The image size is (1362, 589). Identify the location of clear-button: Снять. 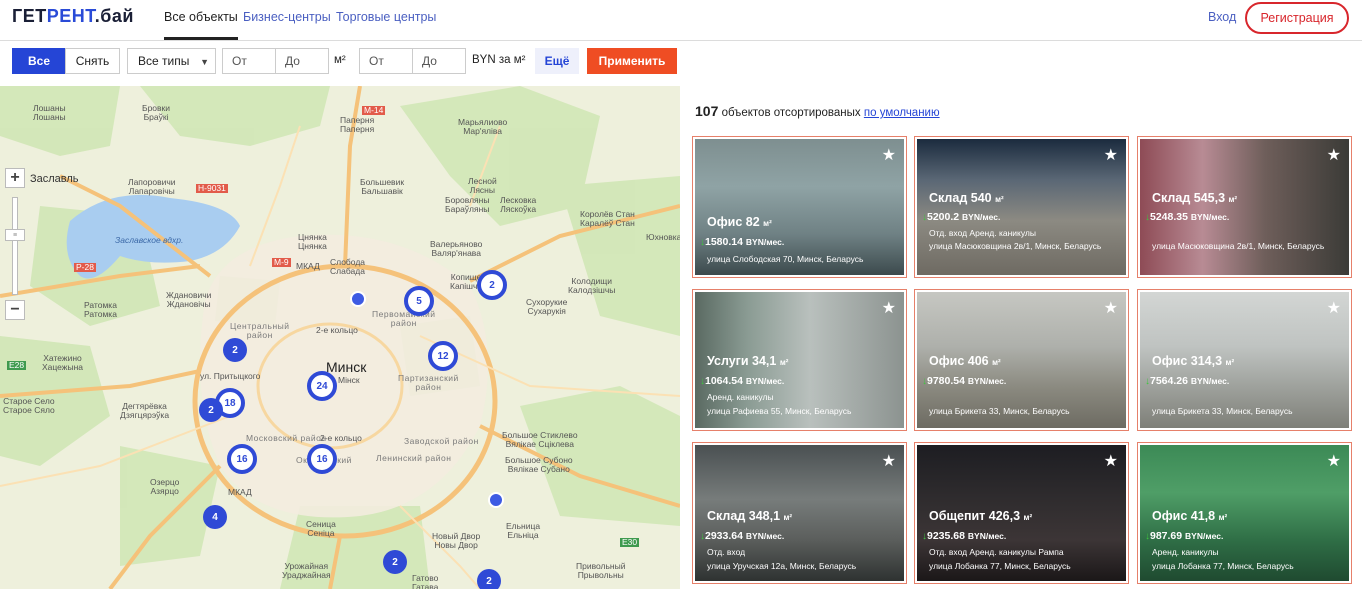
(92, 61).